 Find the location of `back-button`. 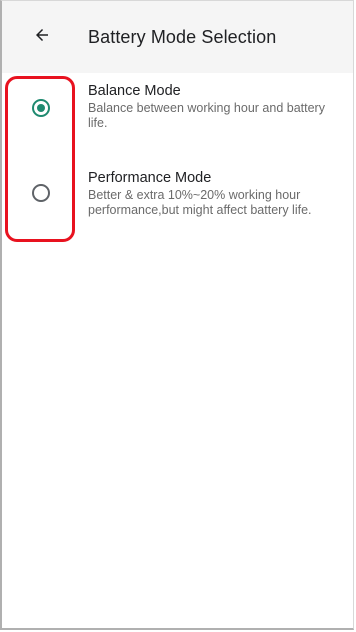

back-button is located at coordinates (42, 37).